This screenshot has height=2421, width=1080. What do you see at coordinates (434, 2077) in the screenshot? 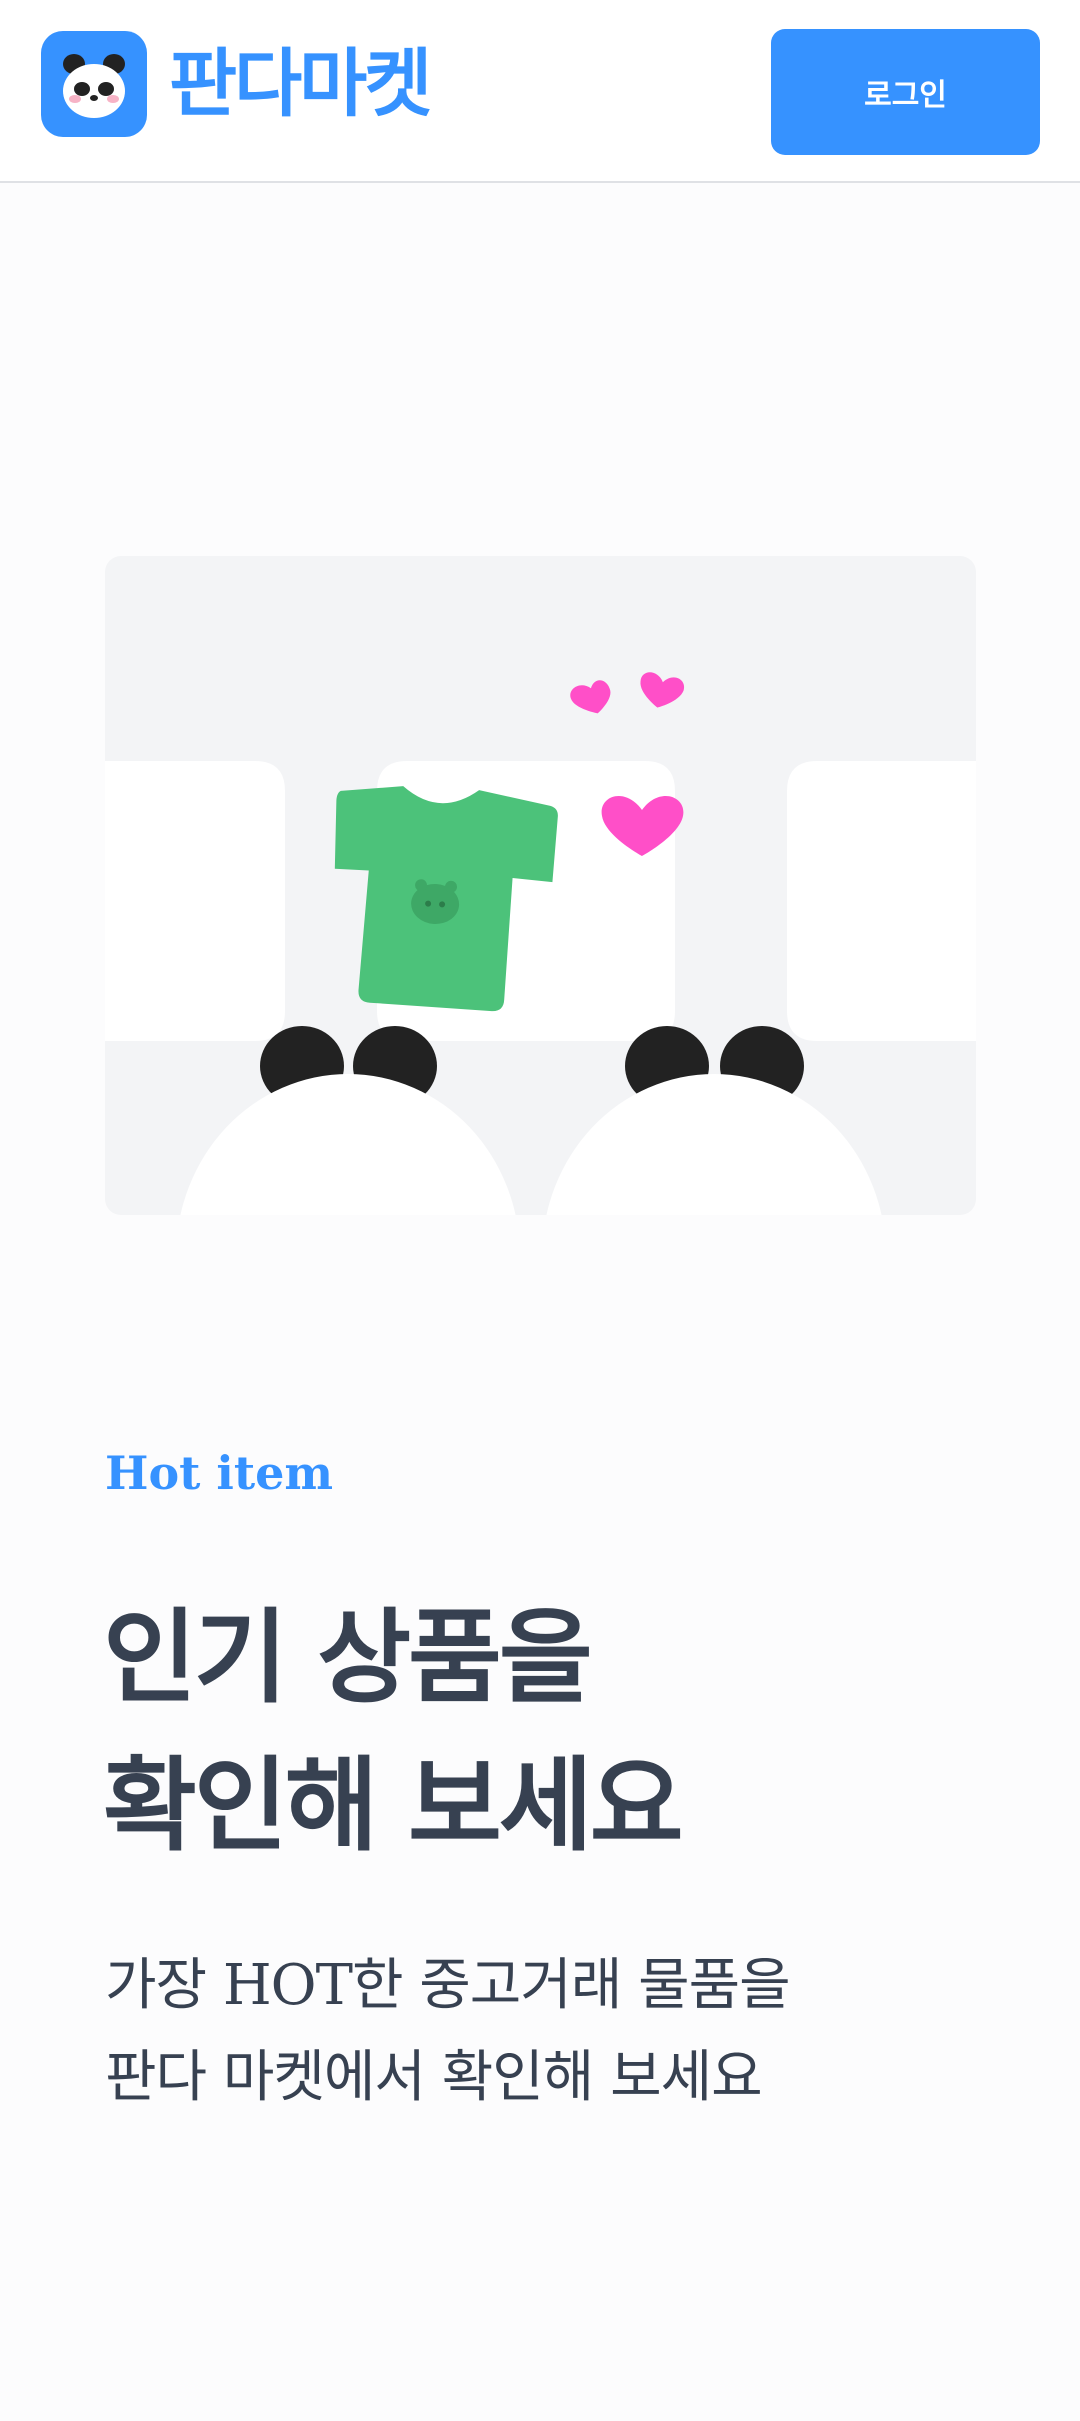
I see `section-description-line: 판다 마켓에서 확인해 보세요` at bounding box center [434, 2077].